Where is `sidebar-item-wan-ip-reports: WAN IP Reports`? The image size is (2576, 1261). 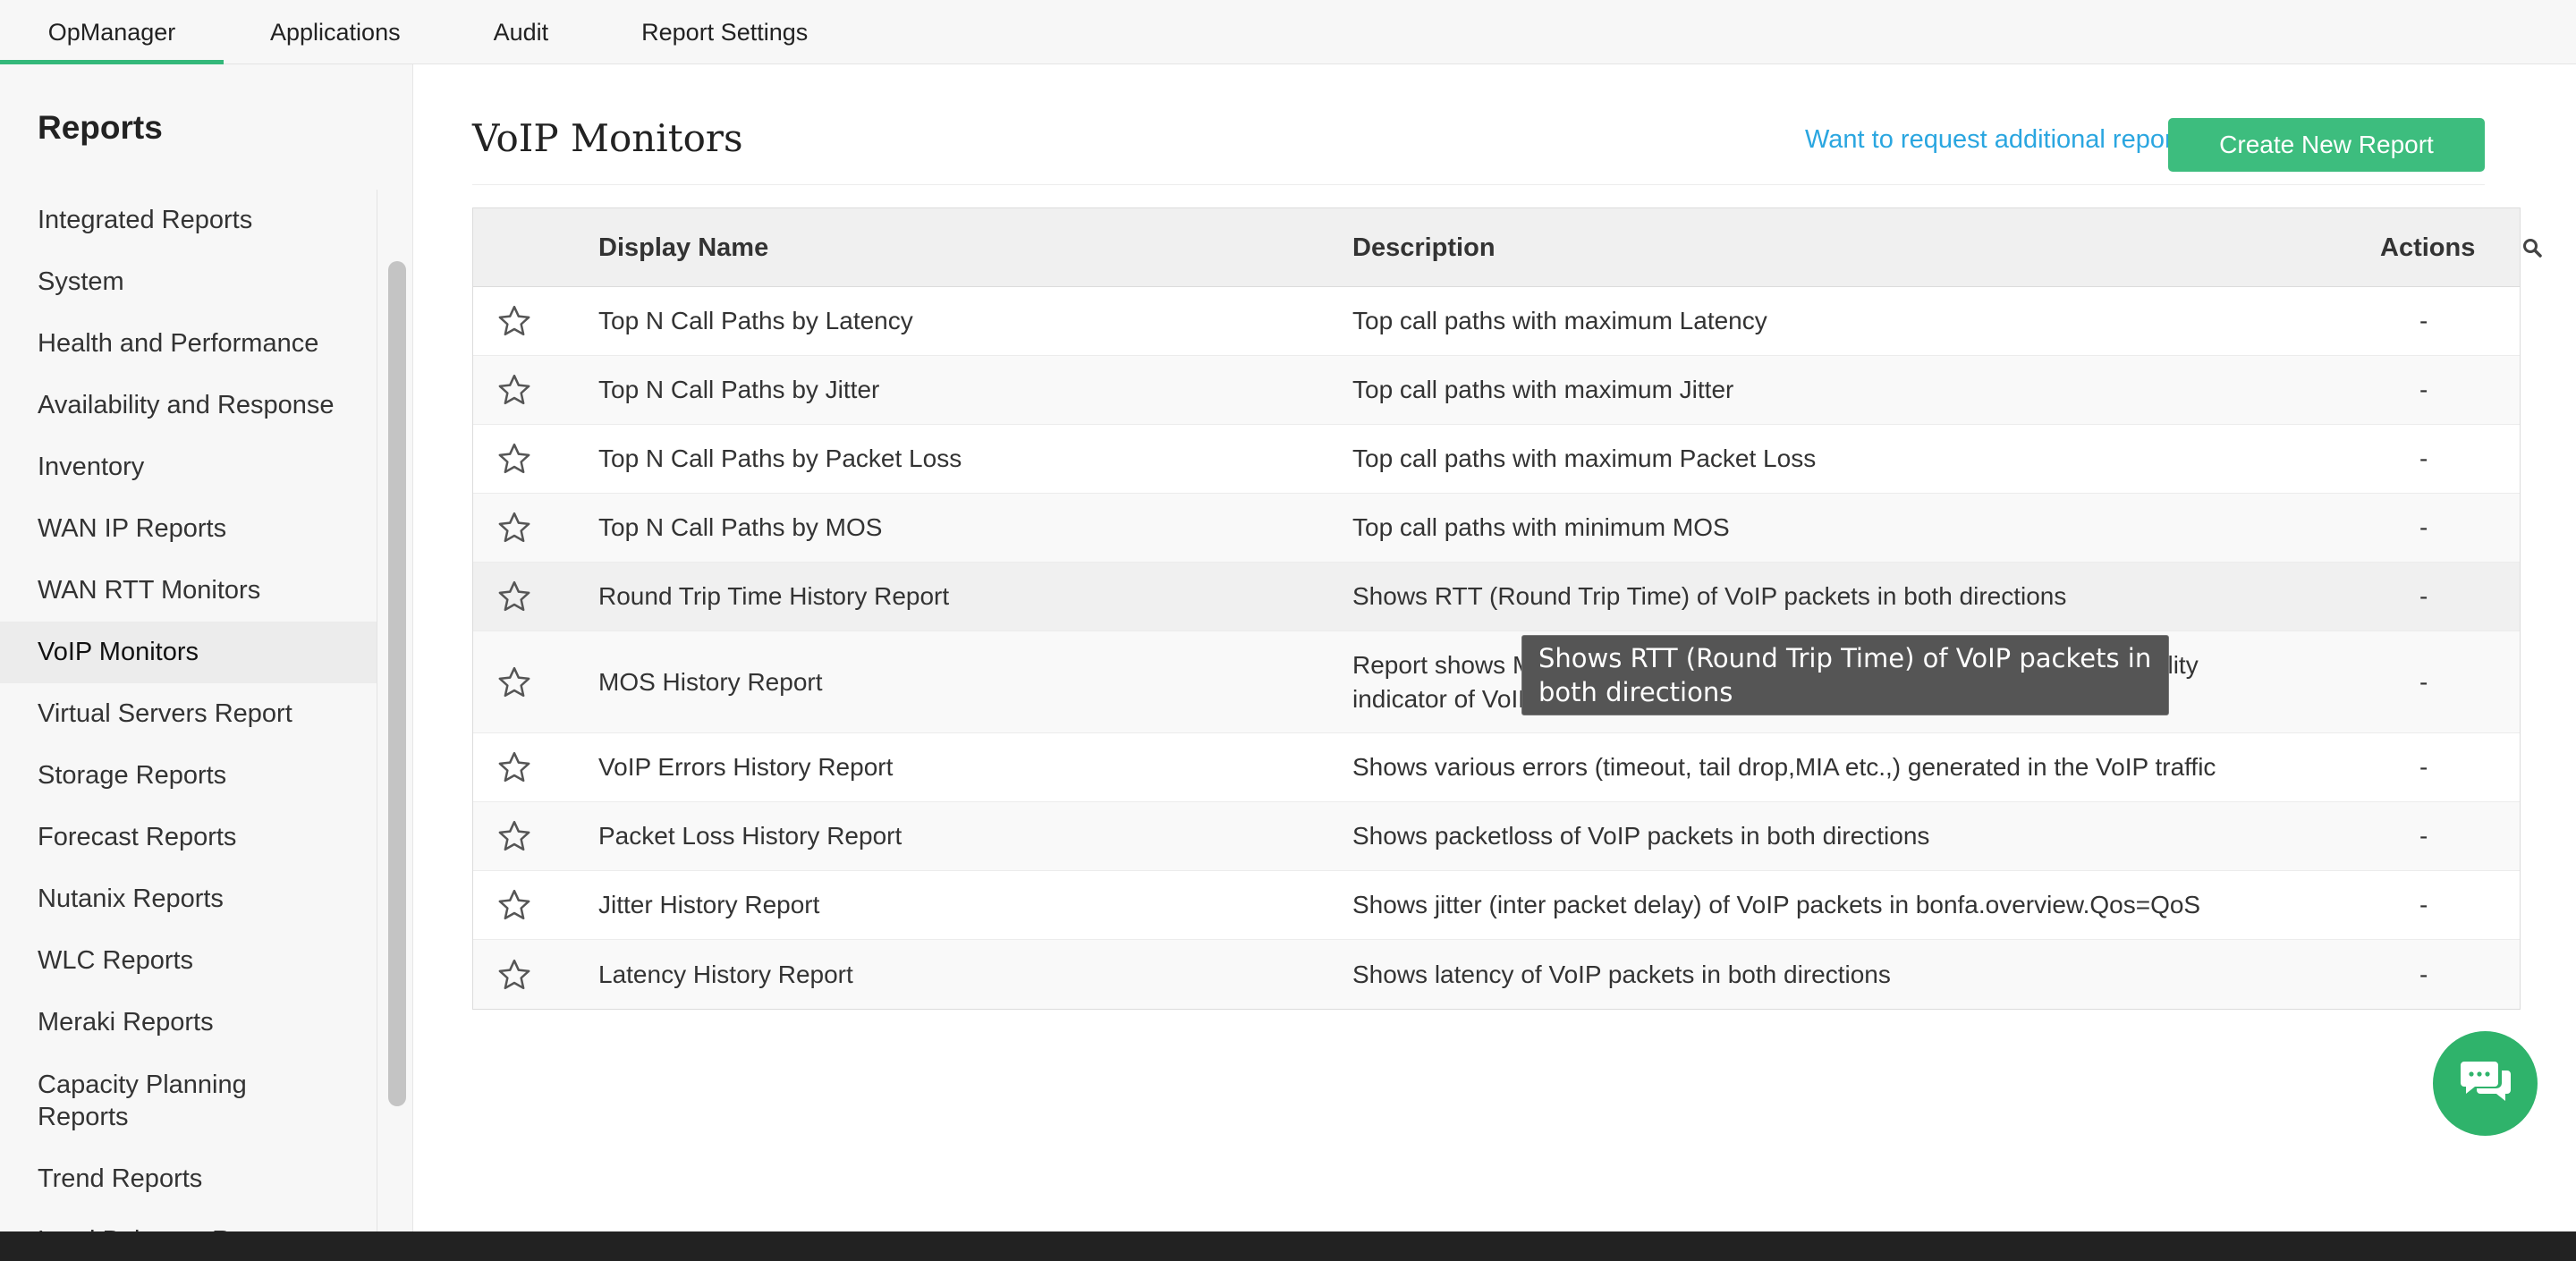
sidebar-item-wan-ip-reports: WAN IP Reports is located at coordinates (188, 529).